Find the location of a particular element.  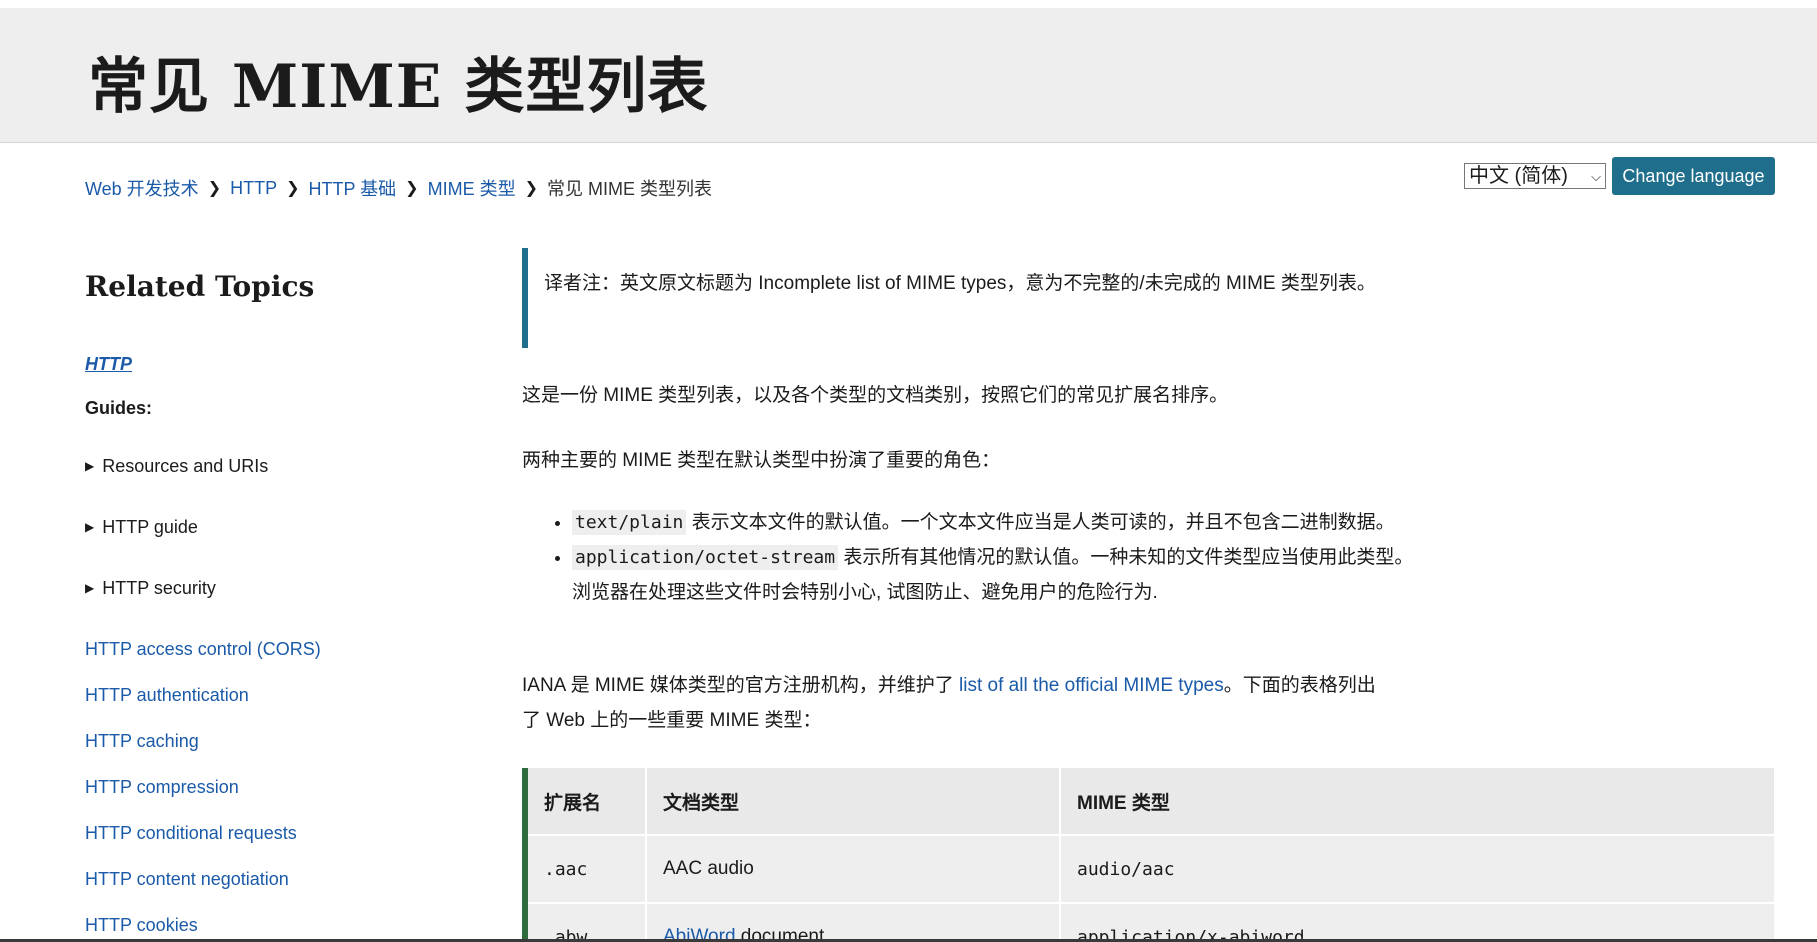

sidebar-section-http-guide: ▶ HTTP guide is located at coordinates (141, 527).